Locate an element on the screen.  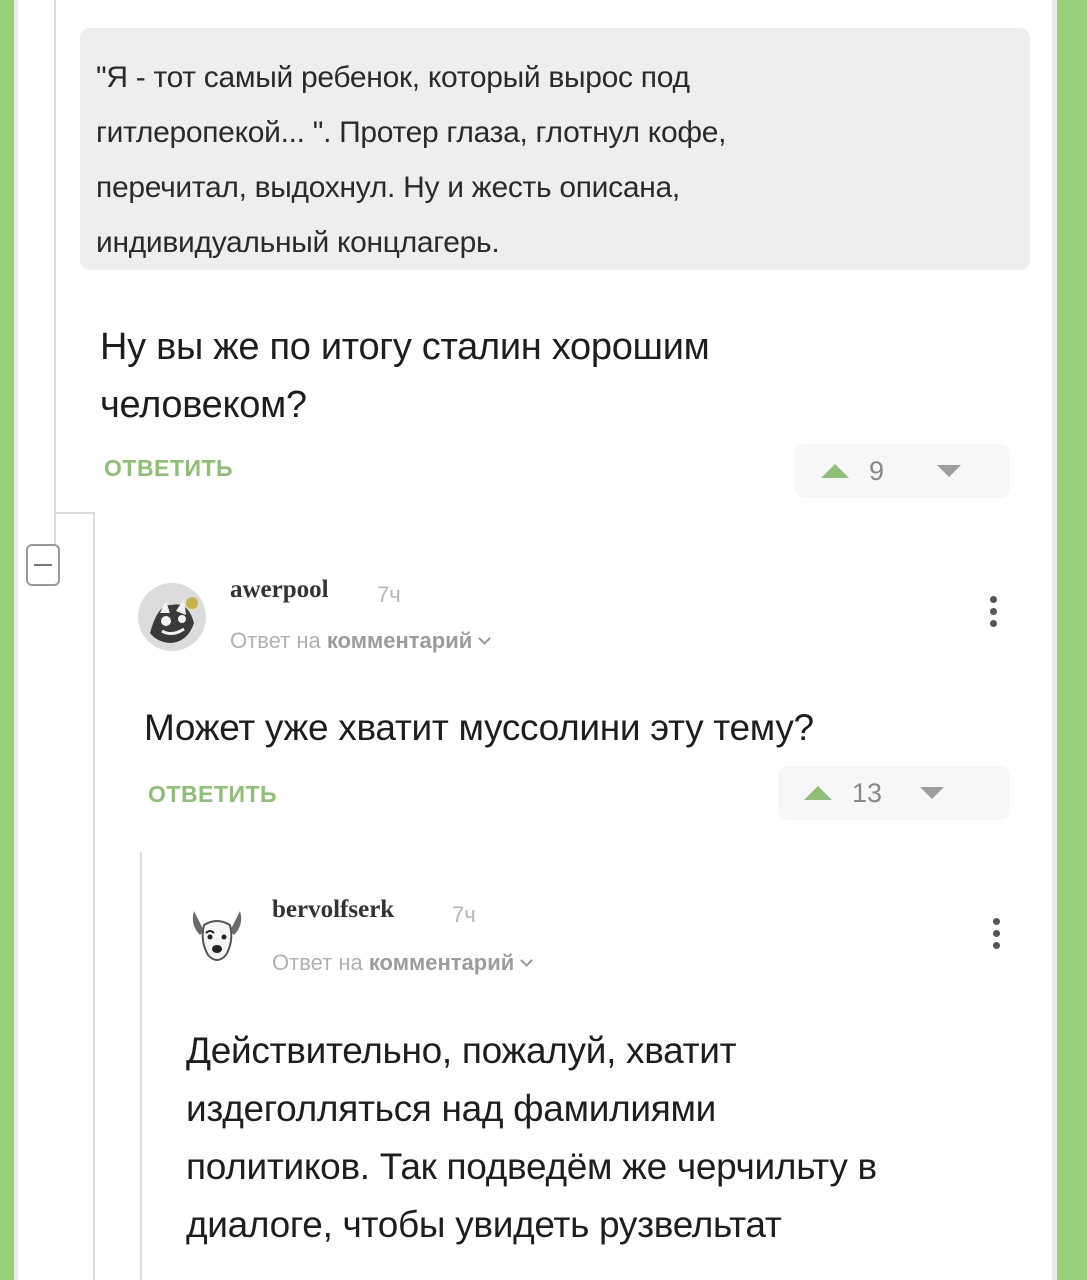
minus-icon is located at coordinates (43, 565).